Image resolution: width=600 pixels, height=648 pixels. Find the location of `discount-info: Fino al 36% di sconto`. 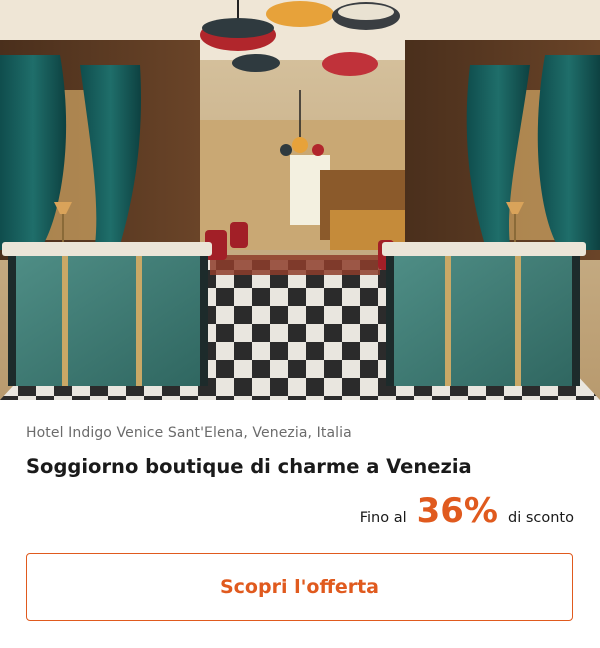

discount-info: Fino al 36% di sconto is located at coordinates (467, 511).